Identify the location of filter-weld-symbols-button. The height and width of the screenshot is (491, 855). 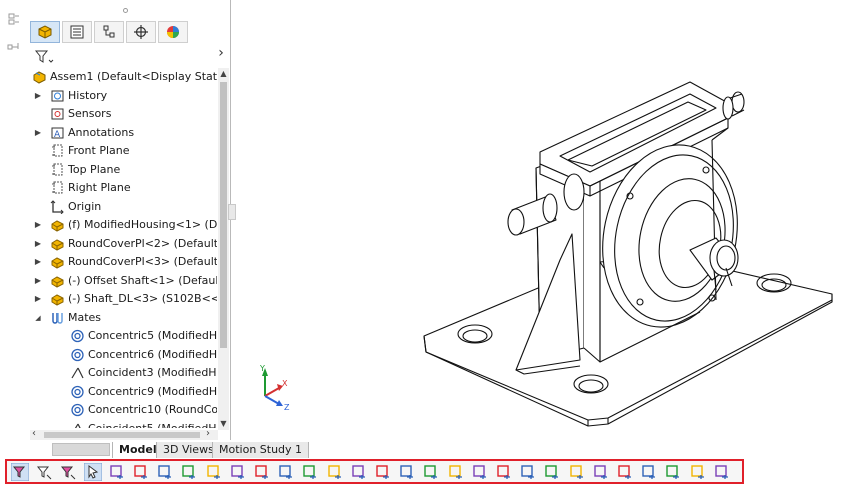
(504, 472).